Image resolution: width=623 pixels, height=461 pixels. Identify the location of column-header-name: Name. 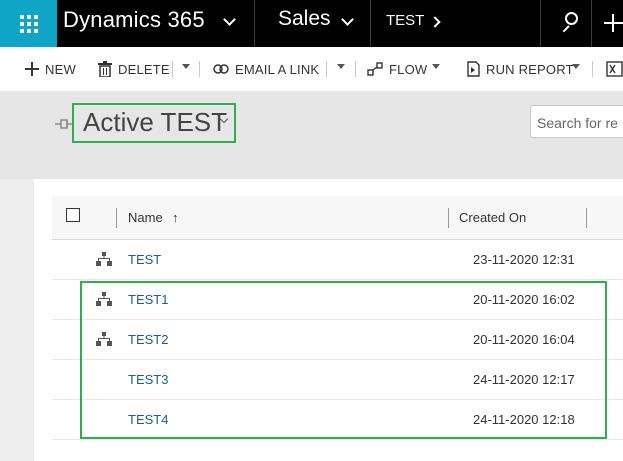
(145, 217).